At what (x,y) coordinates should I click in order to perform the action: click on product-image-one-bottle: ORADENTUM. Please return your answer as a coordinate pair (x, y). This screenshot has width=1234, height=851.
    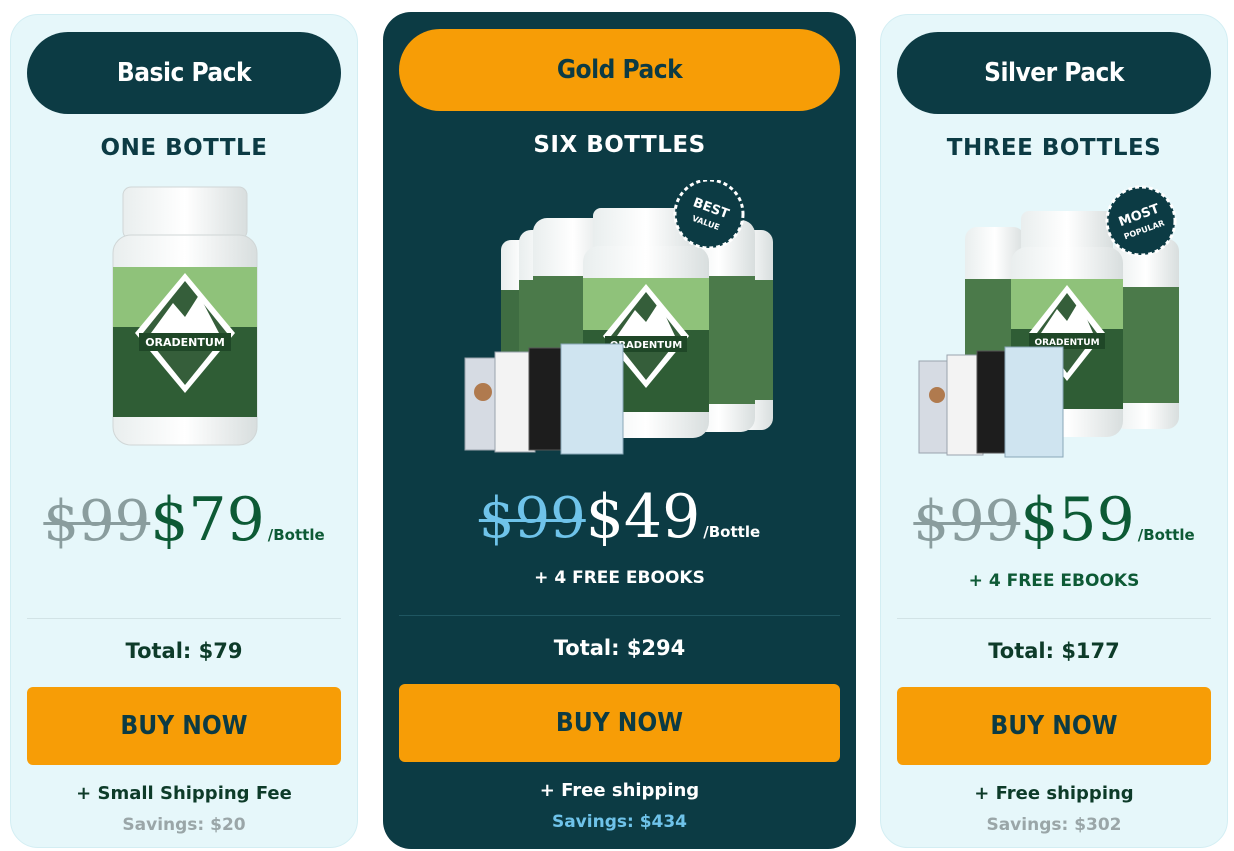
    Looking at the image, I should click on (184, 328).